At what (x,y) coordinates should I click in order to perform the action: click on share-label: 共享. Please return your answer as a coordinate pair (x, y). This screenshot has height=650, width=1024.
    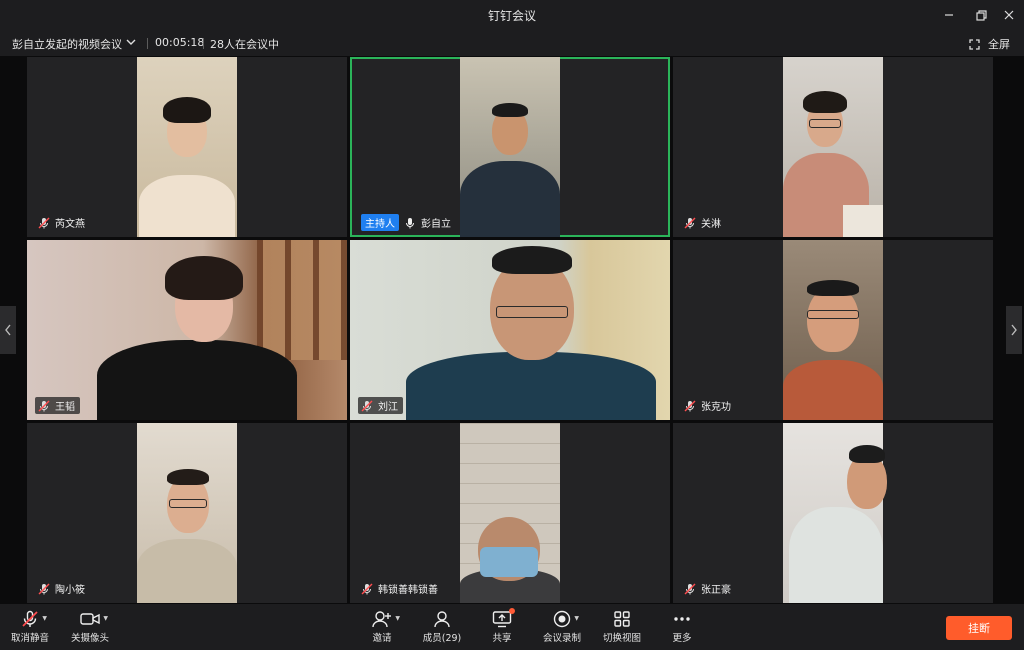
    Looking at the image, I should click on (502, 638).